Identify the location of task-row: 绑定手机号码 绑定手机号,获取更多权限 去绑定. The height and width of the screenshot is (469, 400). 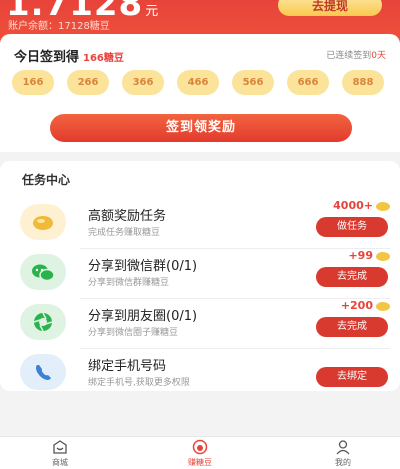
(204, 374).